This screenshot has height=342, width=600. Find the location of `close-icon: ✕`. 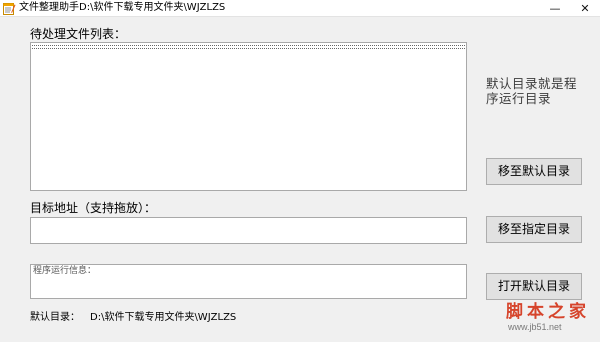

close-icon: ✕ is located at coordinates (585, 8).